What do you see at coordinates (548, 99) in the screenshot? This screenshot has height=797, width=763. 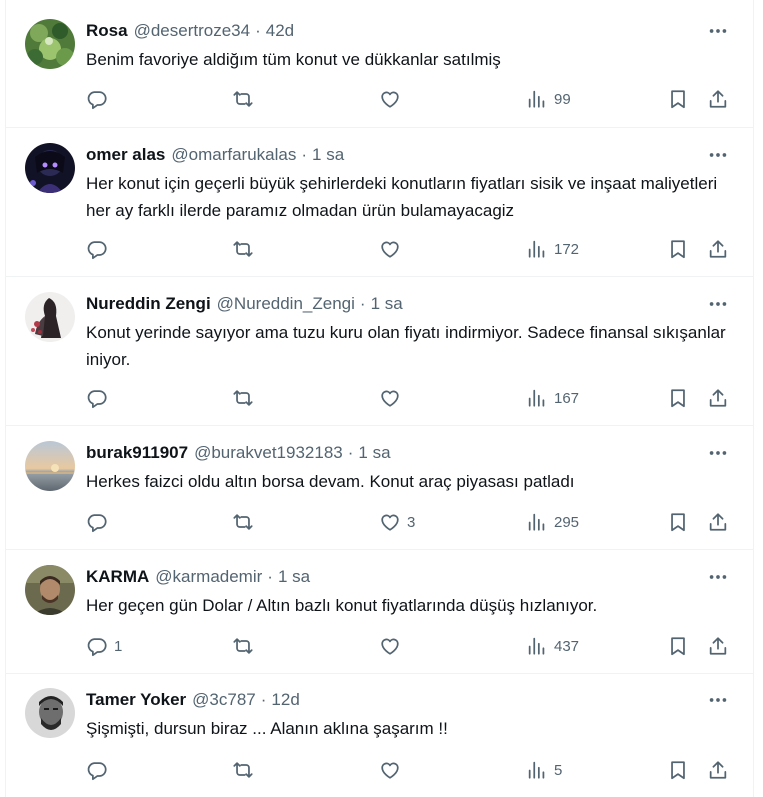 I see `views-button: 99` at bounding box center [548, 99].